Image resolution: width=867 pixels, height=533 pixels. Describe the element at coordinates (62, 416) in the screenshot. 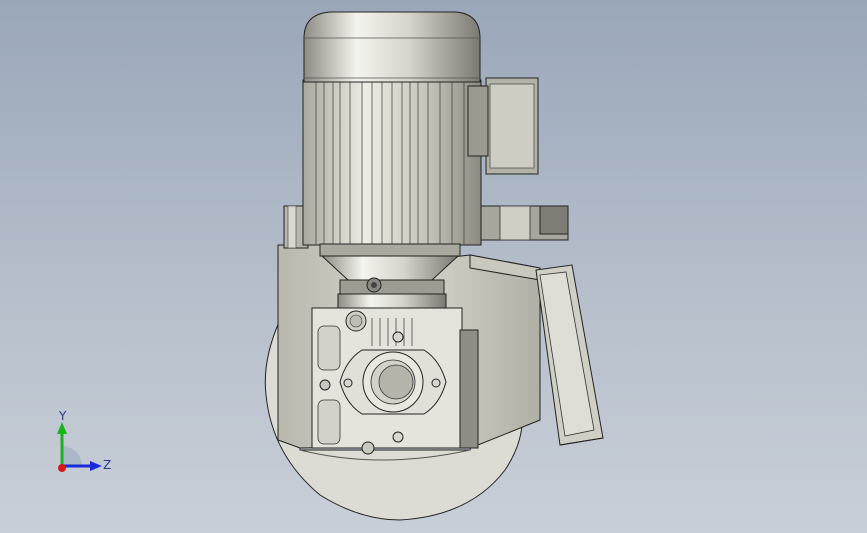

I see `y-axis-label: Y` at that location.